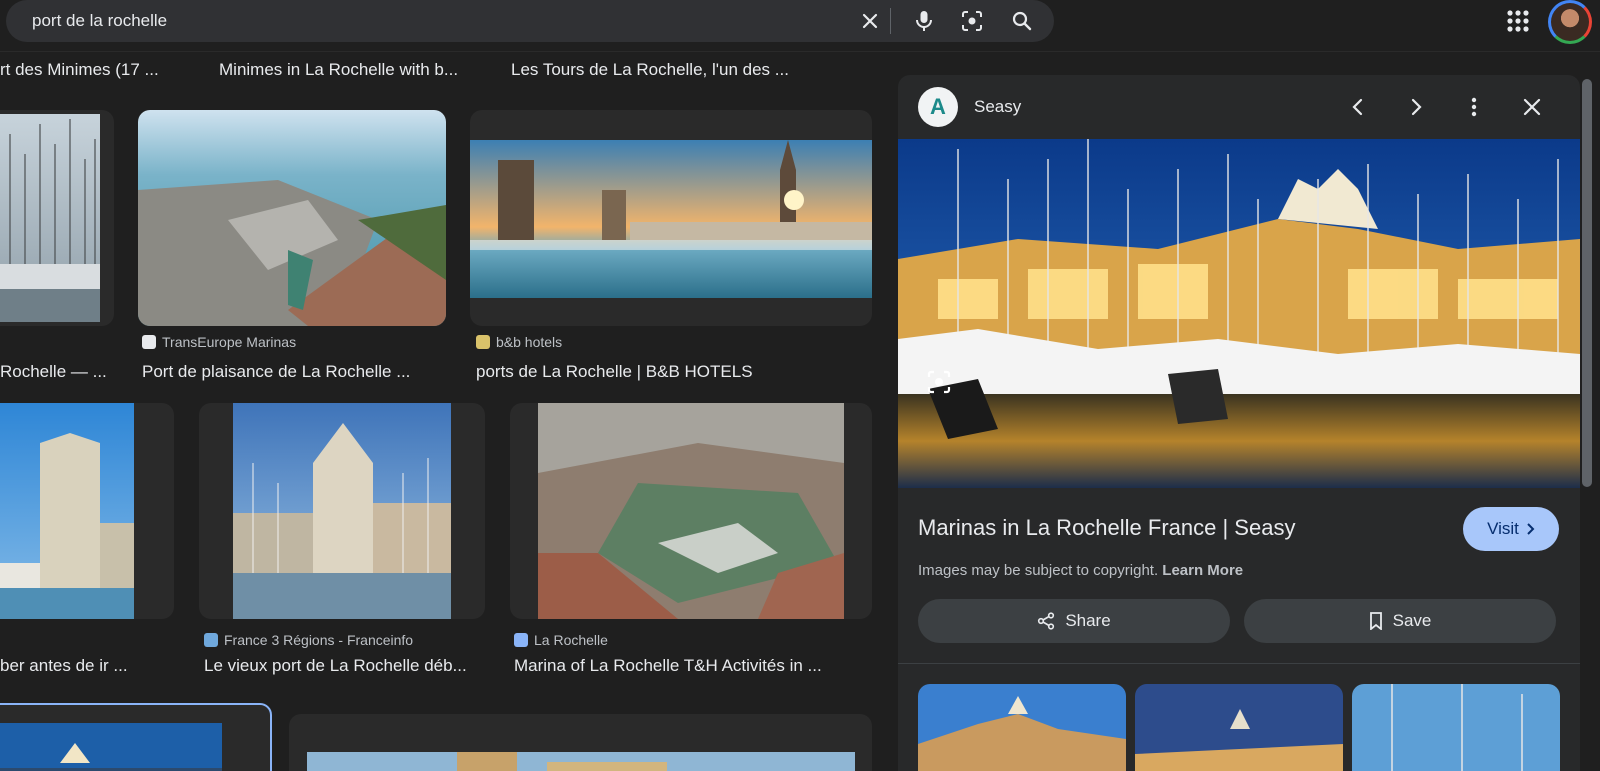 The image size is (1600, 771). What do you see at coordinates (997, 107) in the screenshot?
I see `site-name: Seasy` at bounding box center [997, 107].